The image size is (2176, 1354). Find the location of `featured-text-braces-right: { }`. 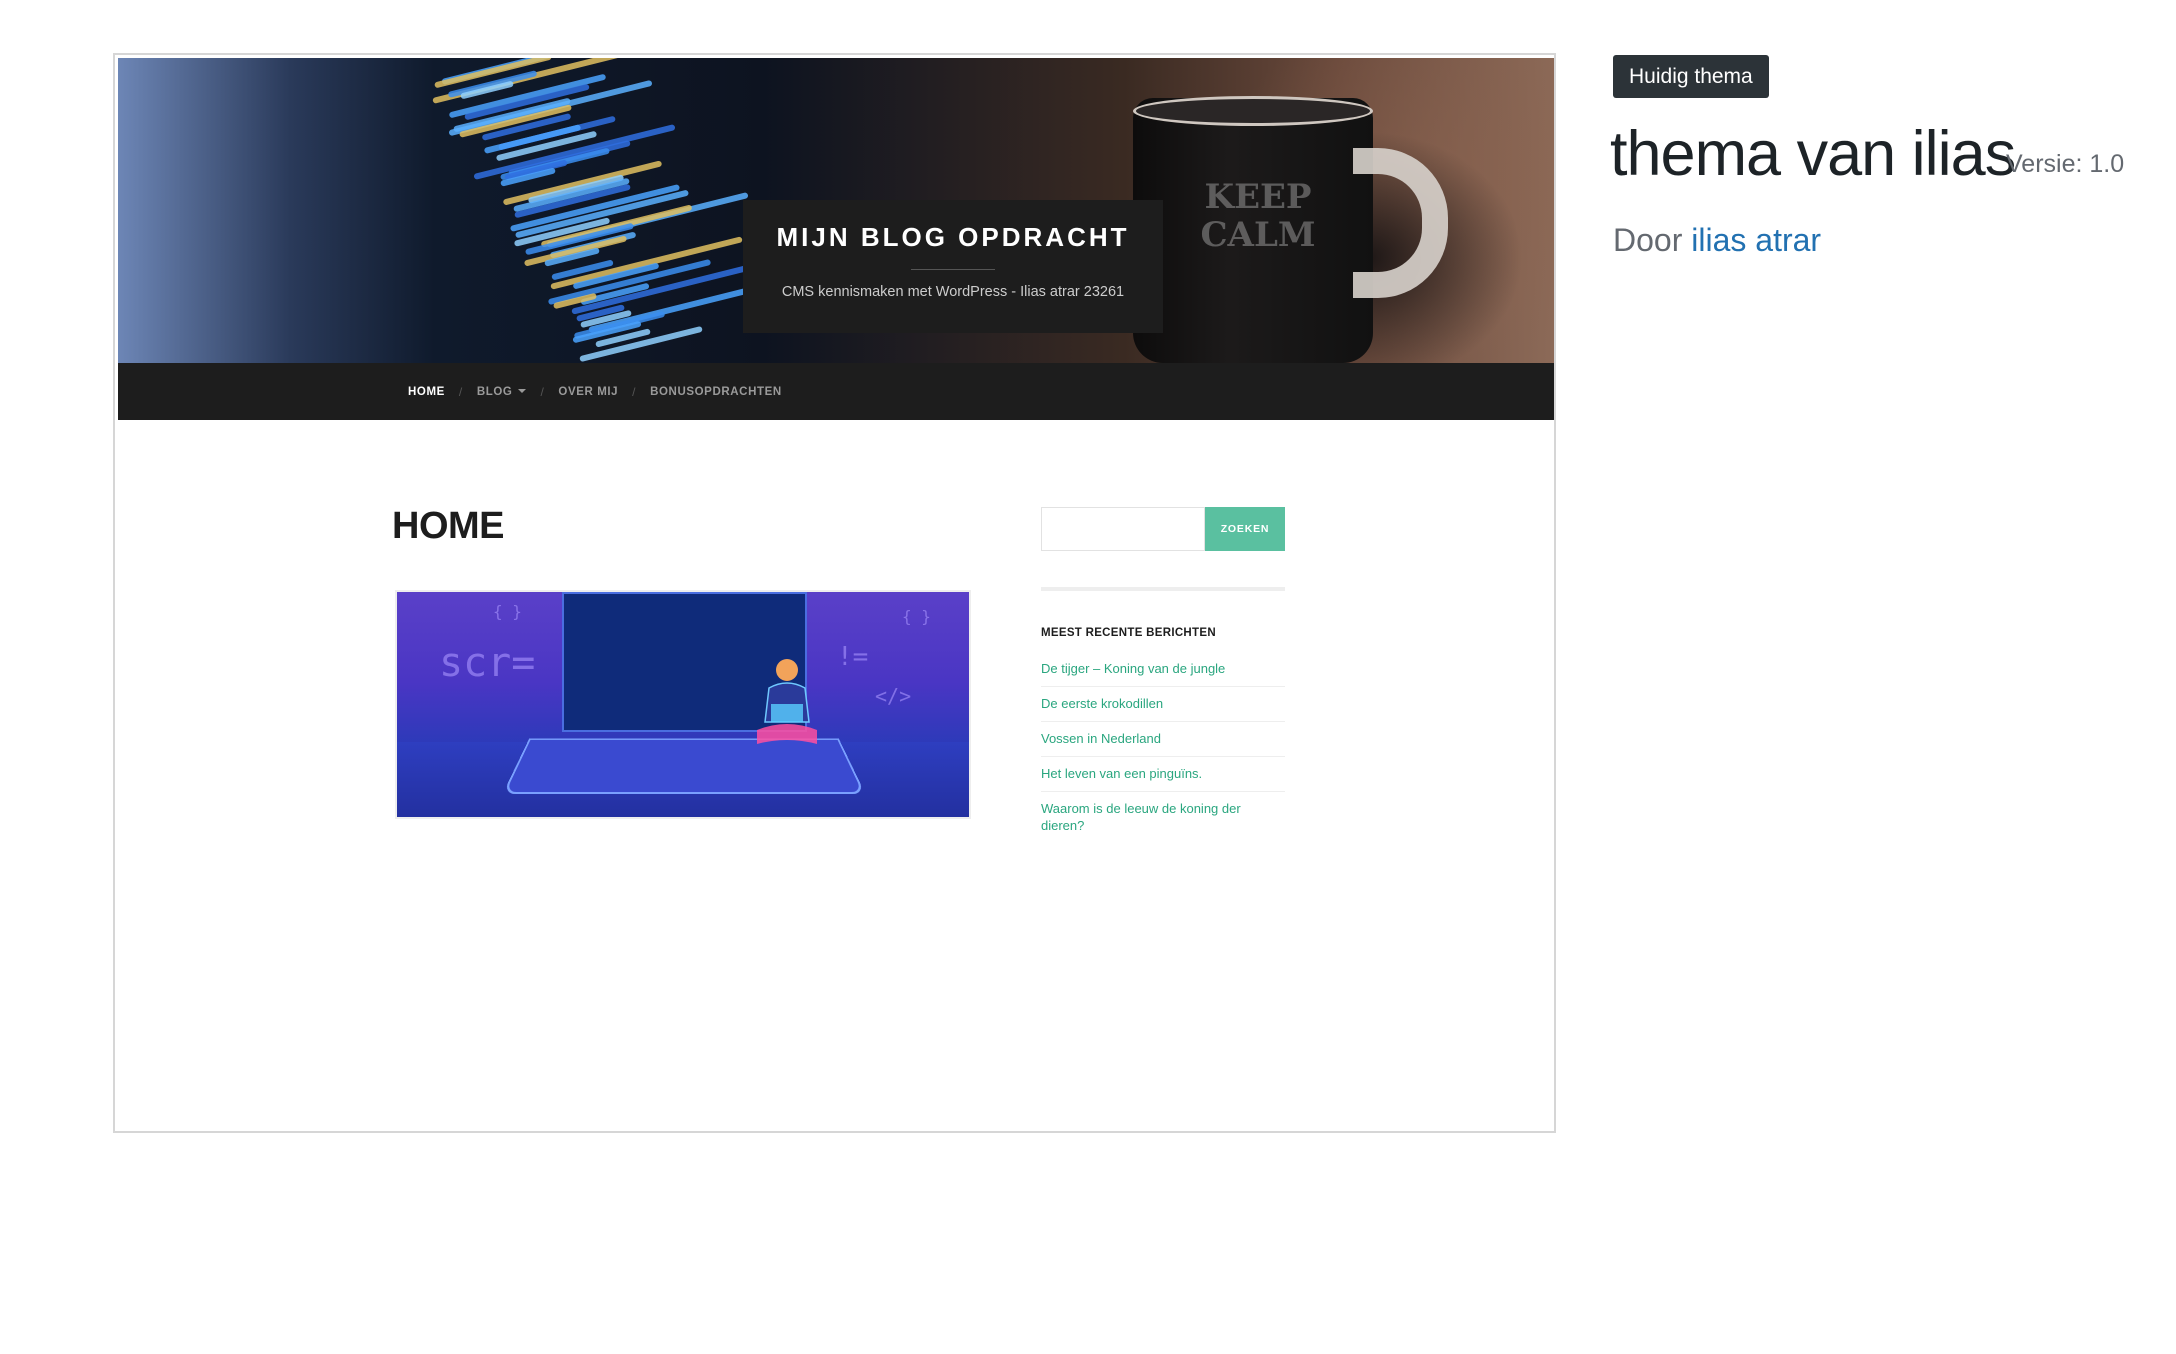

featured-text-braces-right: { } is located at coordinates (916, 616).